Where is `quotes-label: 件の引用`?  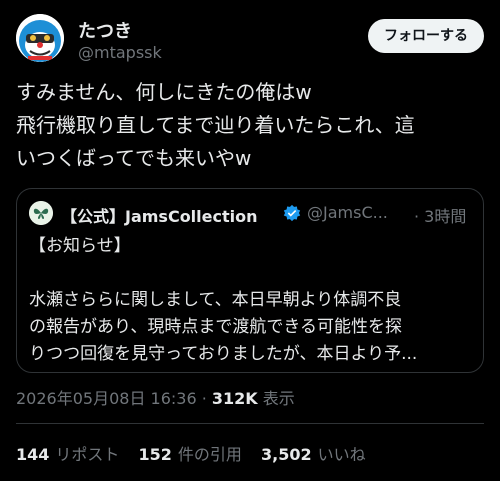 quotes-label: 件の引用 is located at coordinates (209, 454).